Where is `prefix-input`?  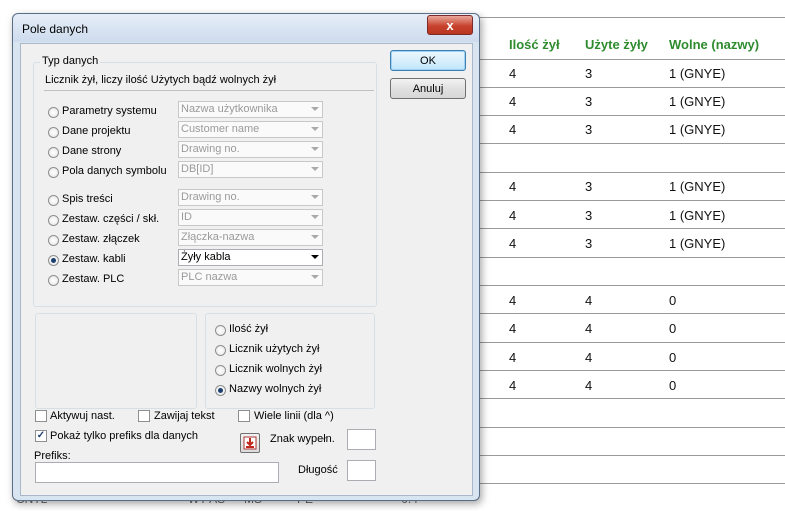 prefix-input is located at coordinates (157, 472).